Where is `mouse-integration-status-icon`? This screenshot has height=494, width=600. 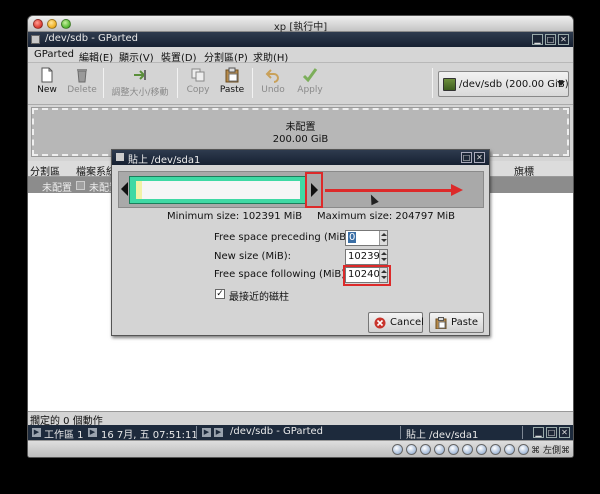
mouse-integration-status-icon is located at coordinates (509, 449).